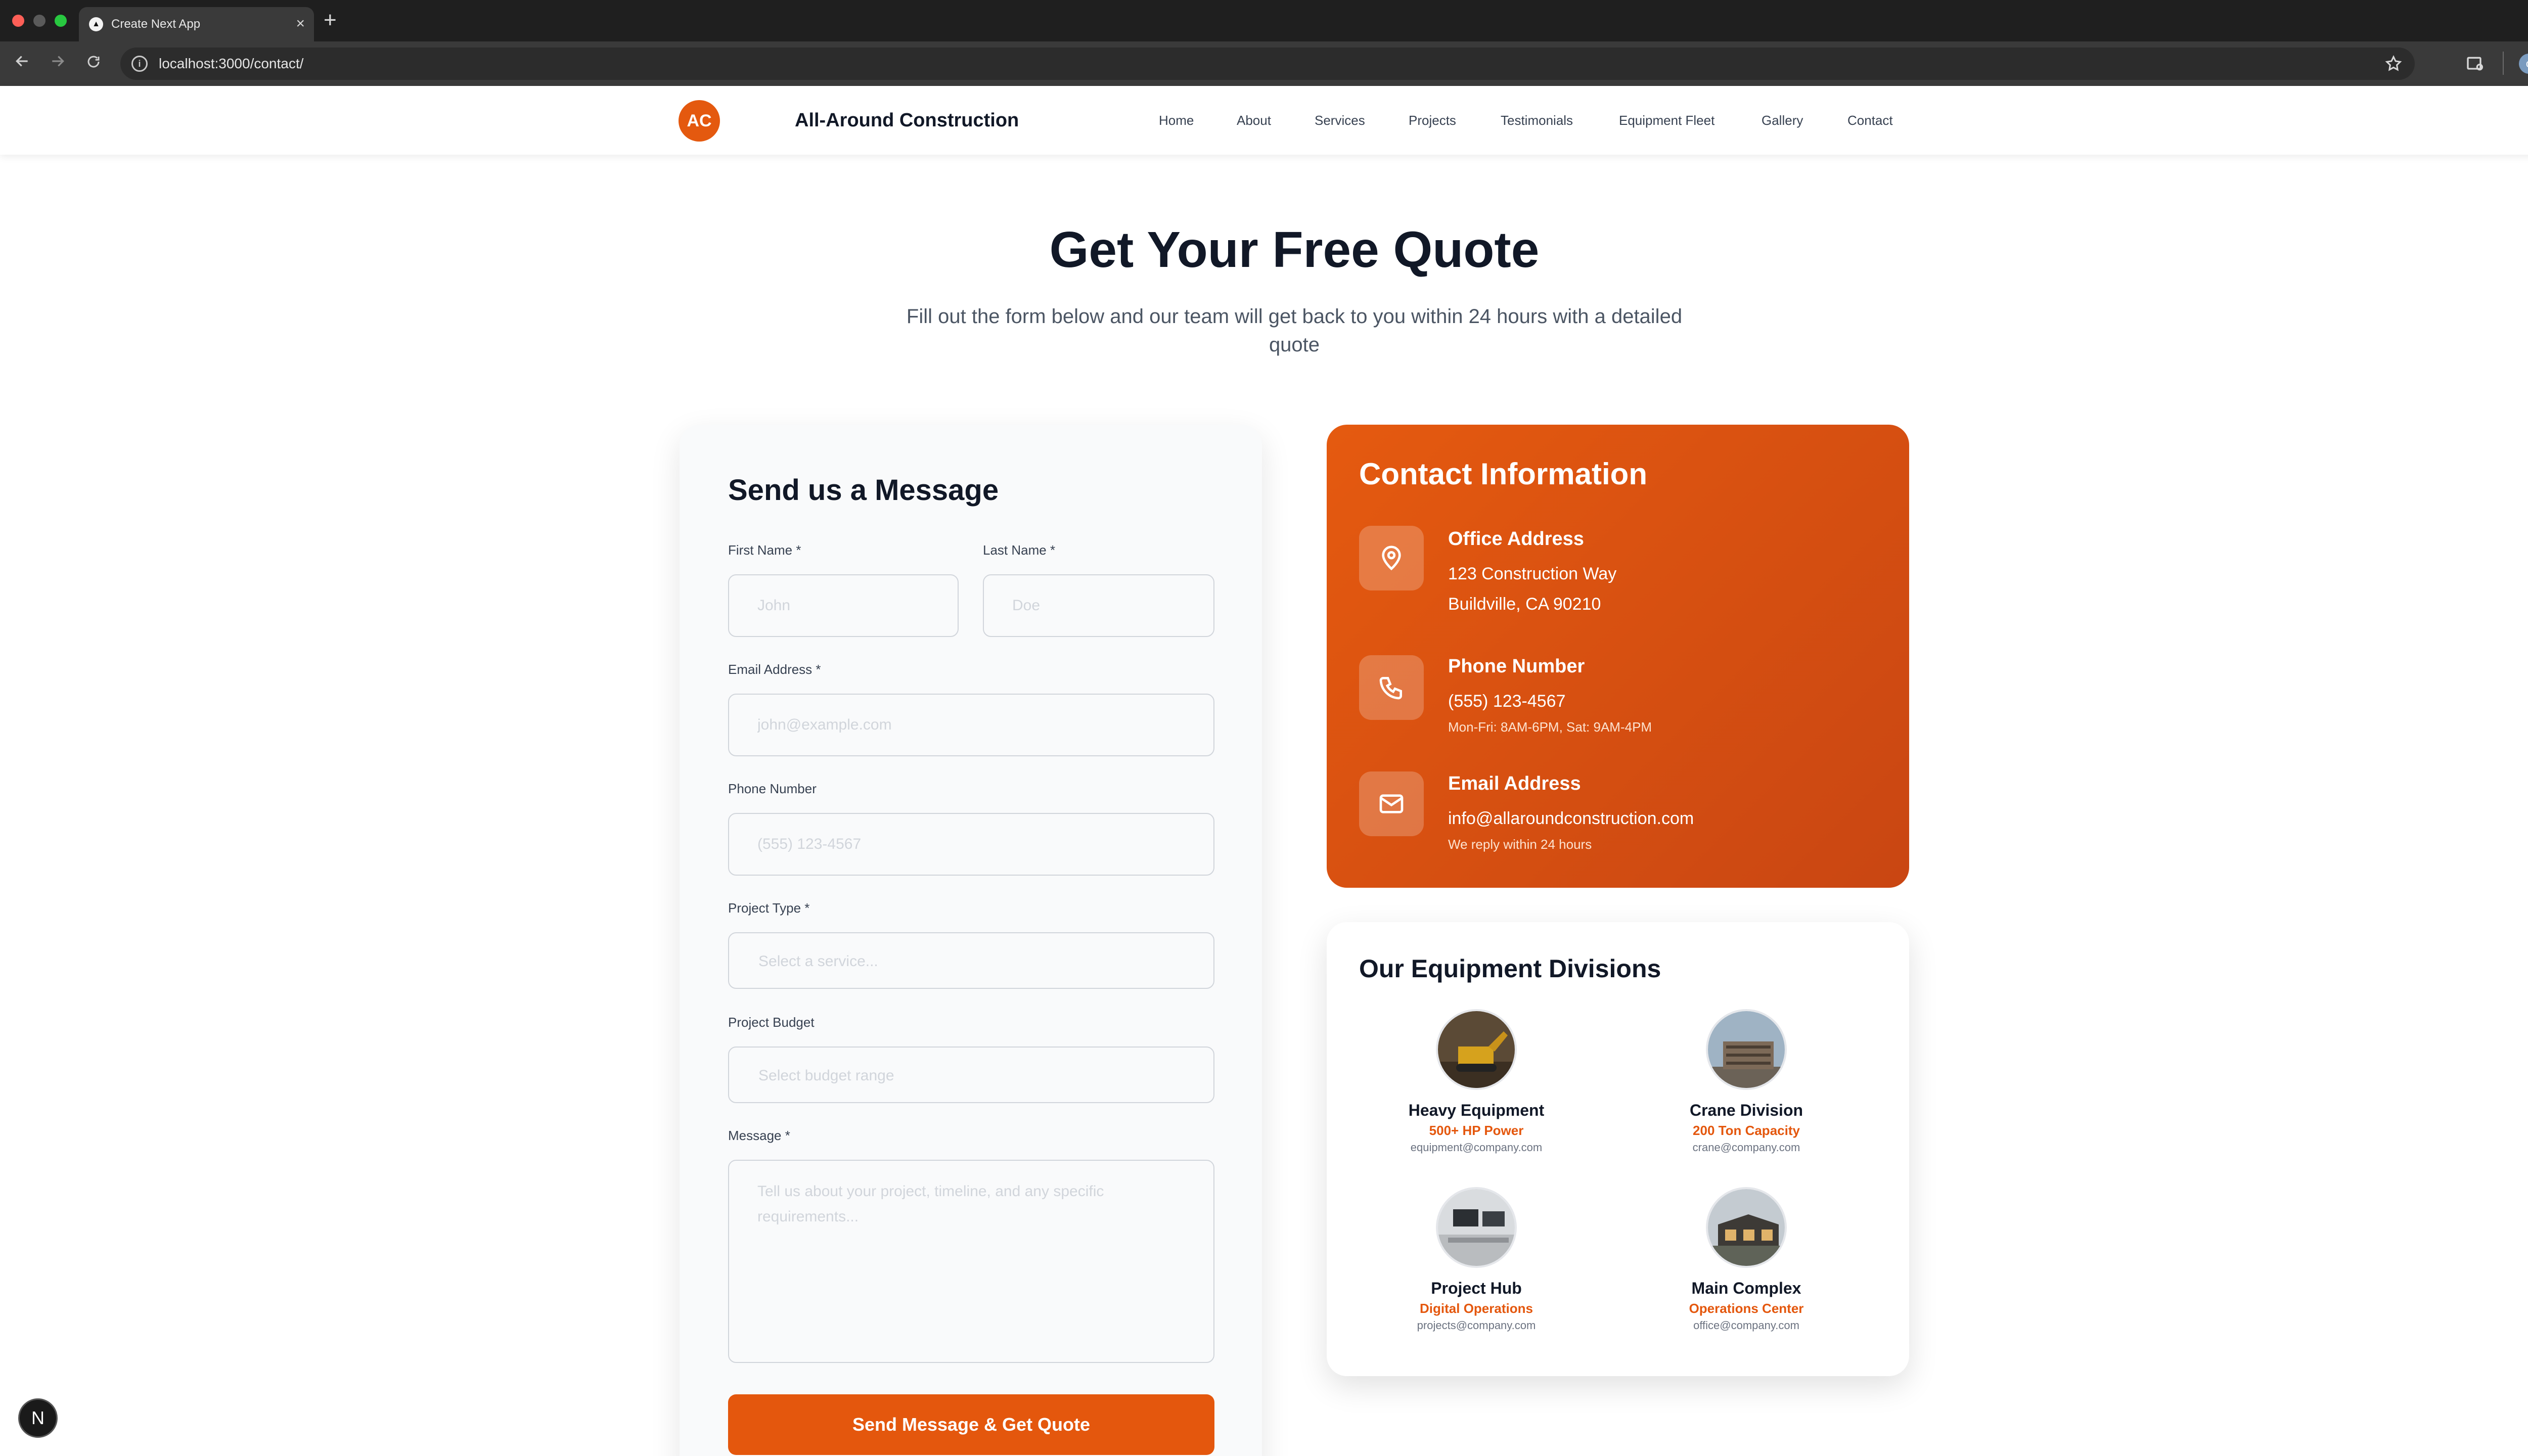 The image size is (2528, 1456). What do you see at coordinates (232, 63) in the screenshot?
I see `url-text: localhost:3000/contact/` at bounding box center [232, 63].